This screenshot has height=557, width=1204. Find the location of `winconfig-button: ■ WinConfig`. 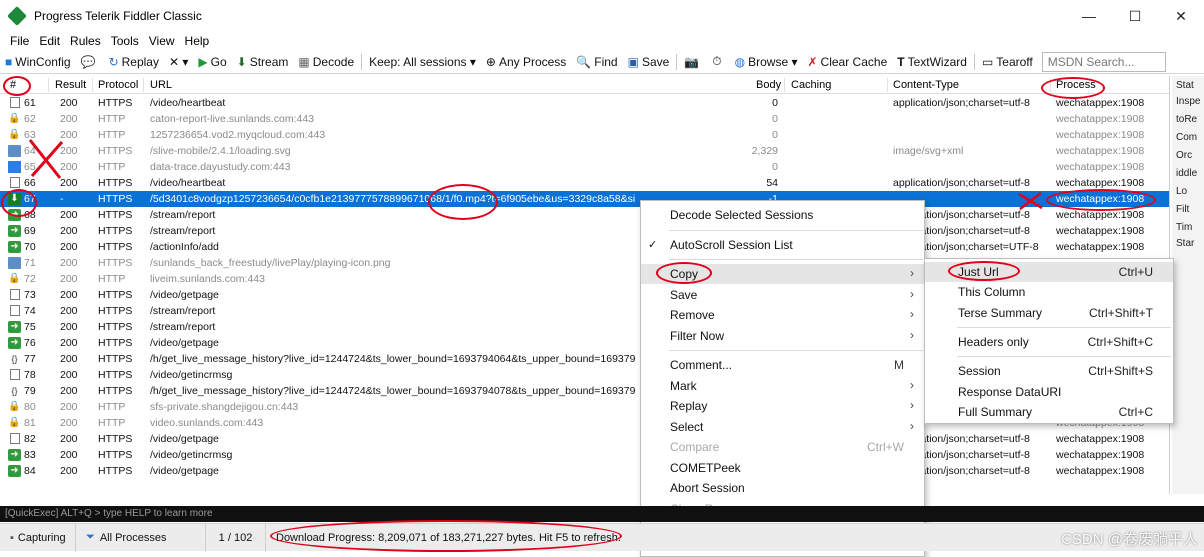

winconfig-button: ■ WinConfig is located at coordinates (38, 61).